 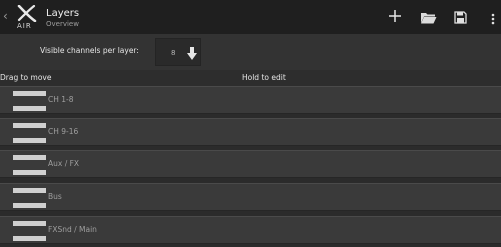 What do you see at coordinates (24, 26) in the screenshot?
I see `logo-air-text: AIR` at bounding box center [24, 26].